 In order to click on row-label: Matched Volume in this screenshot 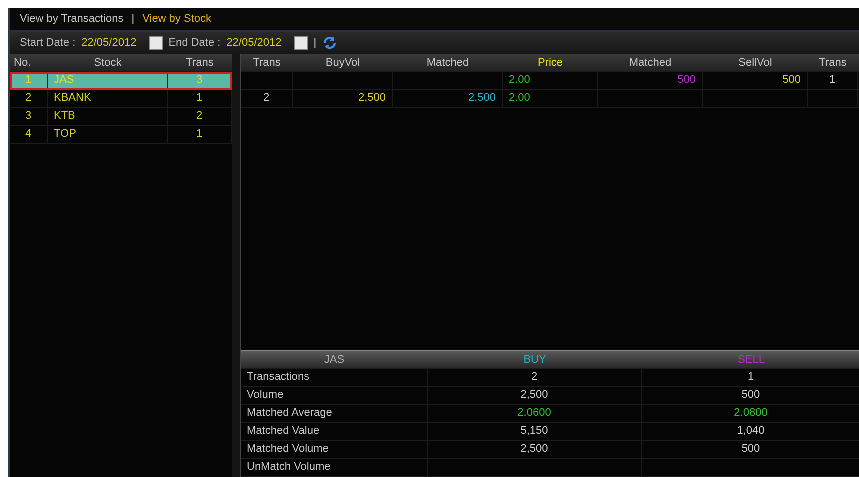, I will do `click(334, 449)`.